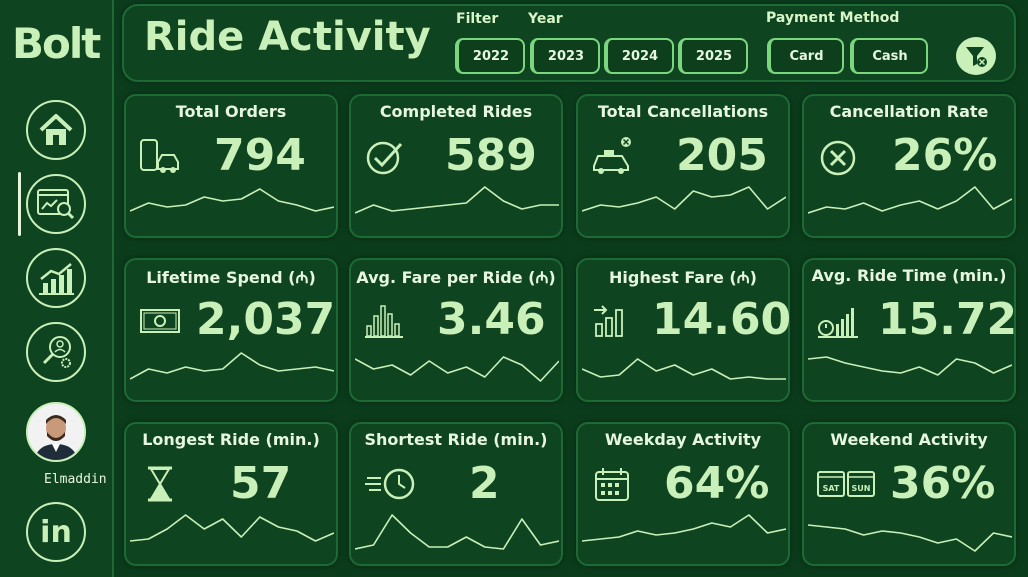 The image size is (1028, 577). I want to click on card-value: 57, so click(261, 483).